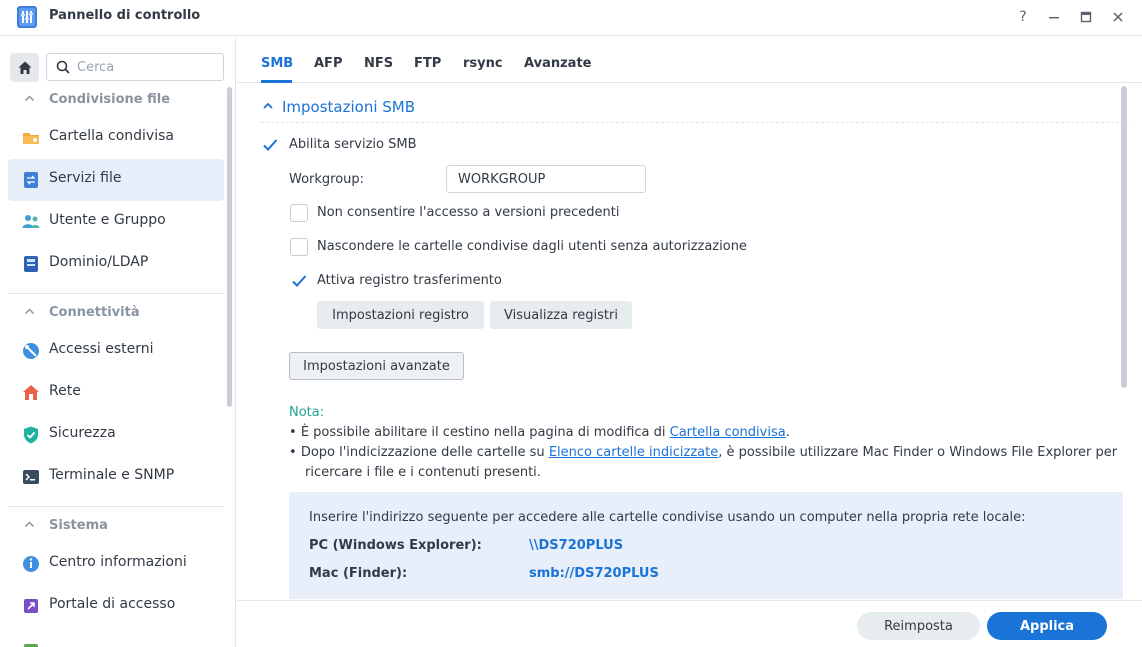 This screenshot has height=647, width=1142. I want to click on footer-bar: Reimposta Applica, so click(689, 623).